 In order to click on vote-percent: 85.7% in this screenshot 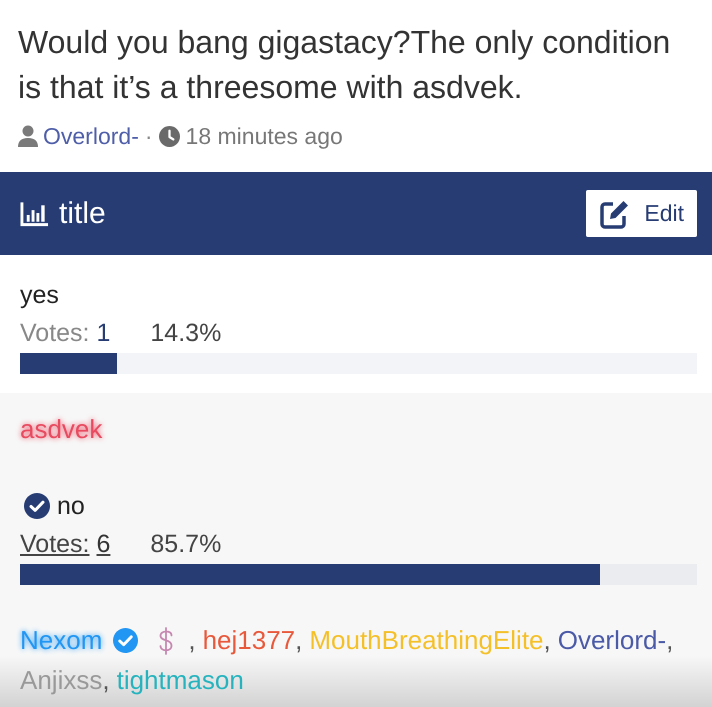, I will do `click(186, 544)`.